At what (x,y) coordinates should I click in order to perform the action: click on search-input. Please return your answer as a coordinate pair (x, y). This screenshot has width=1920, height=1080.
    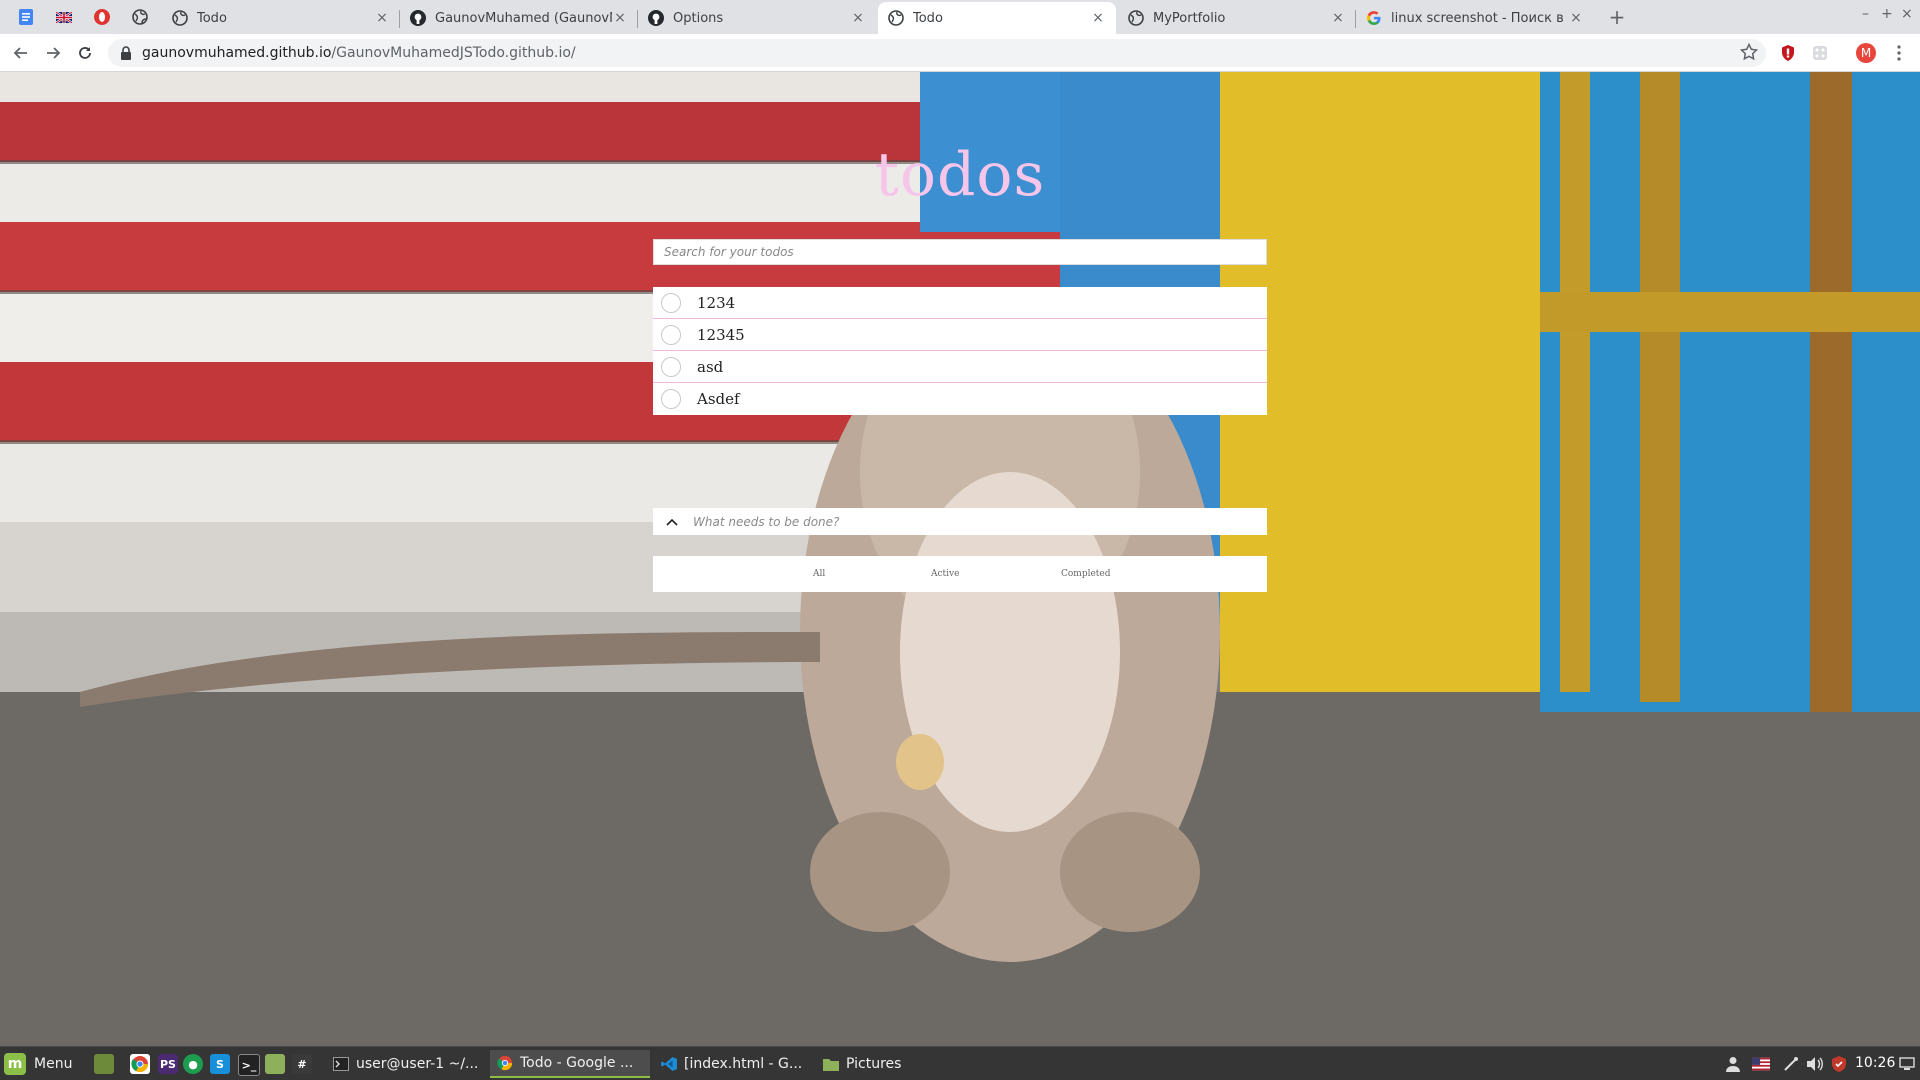
    Looking at the image, I should click on (960, 252).